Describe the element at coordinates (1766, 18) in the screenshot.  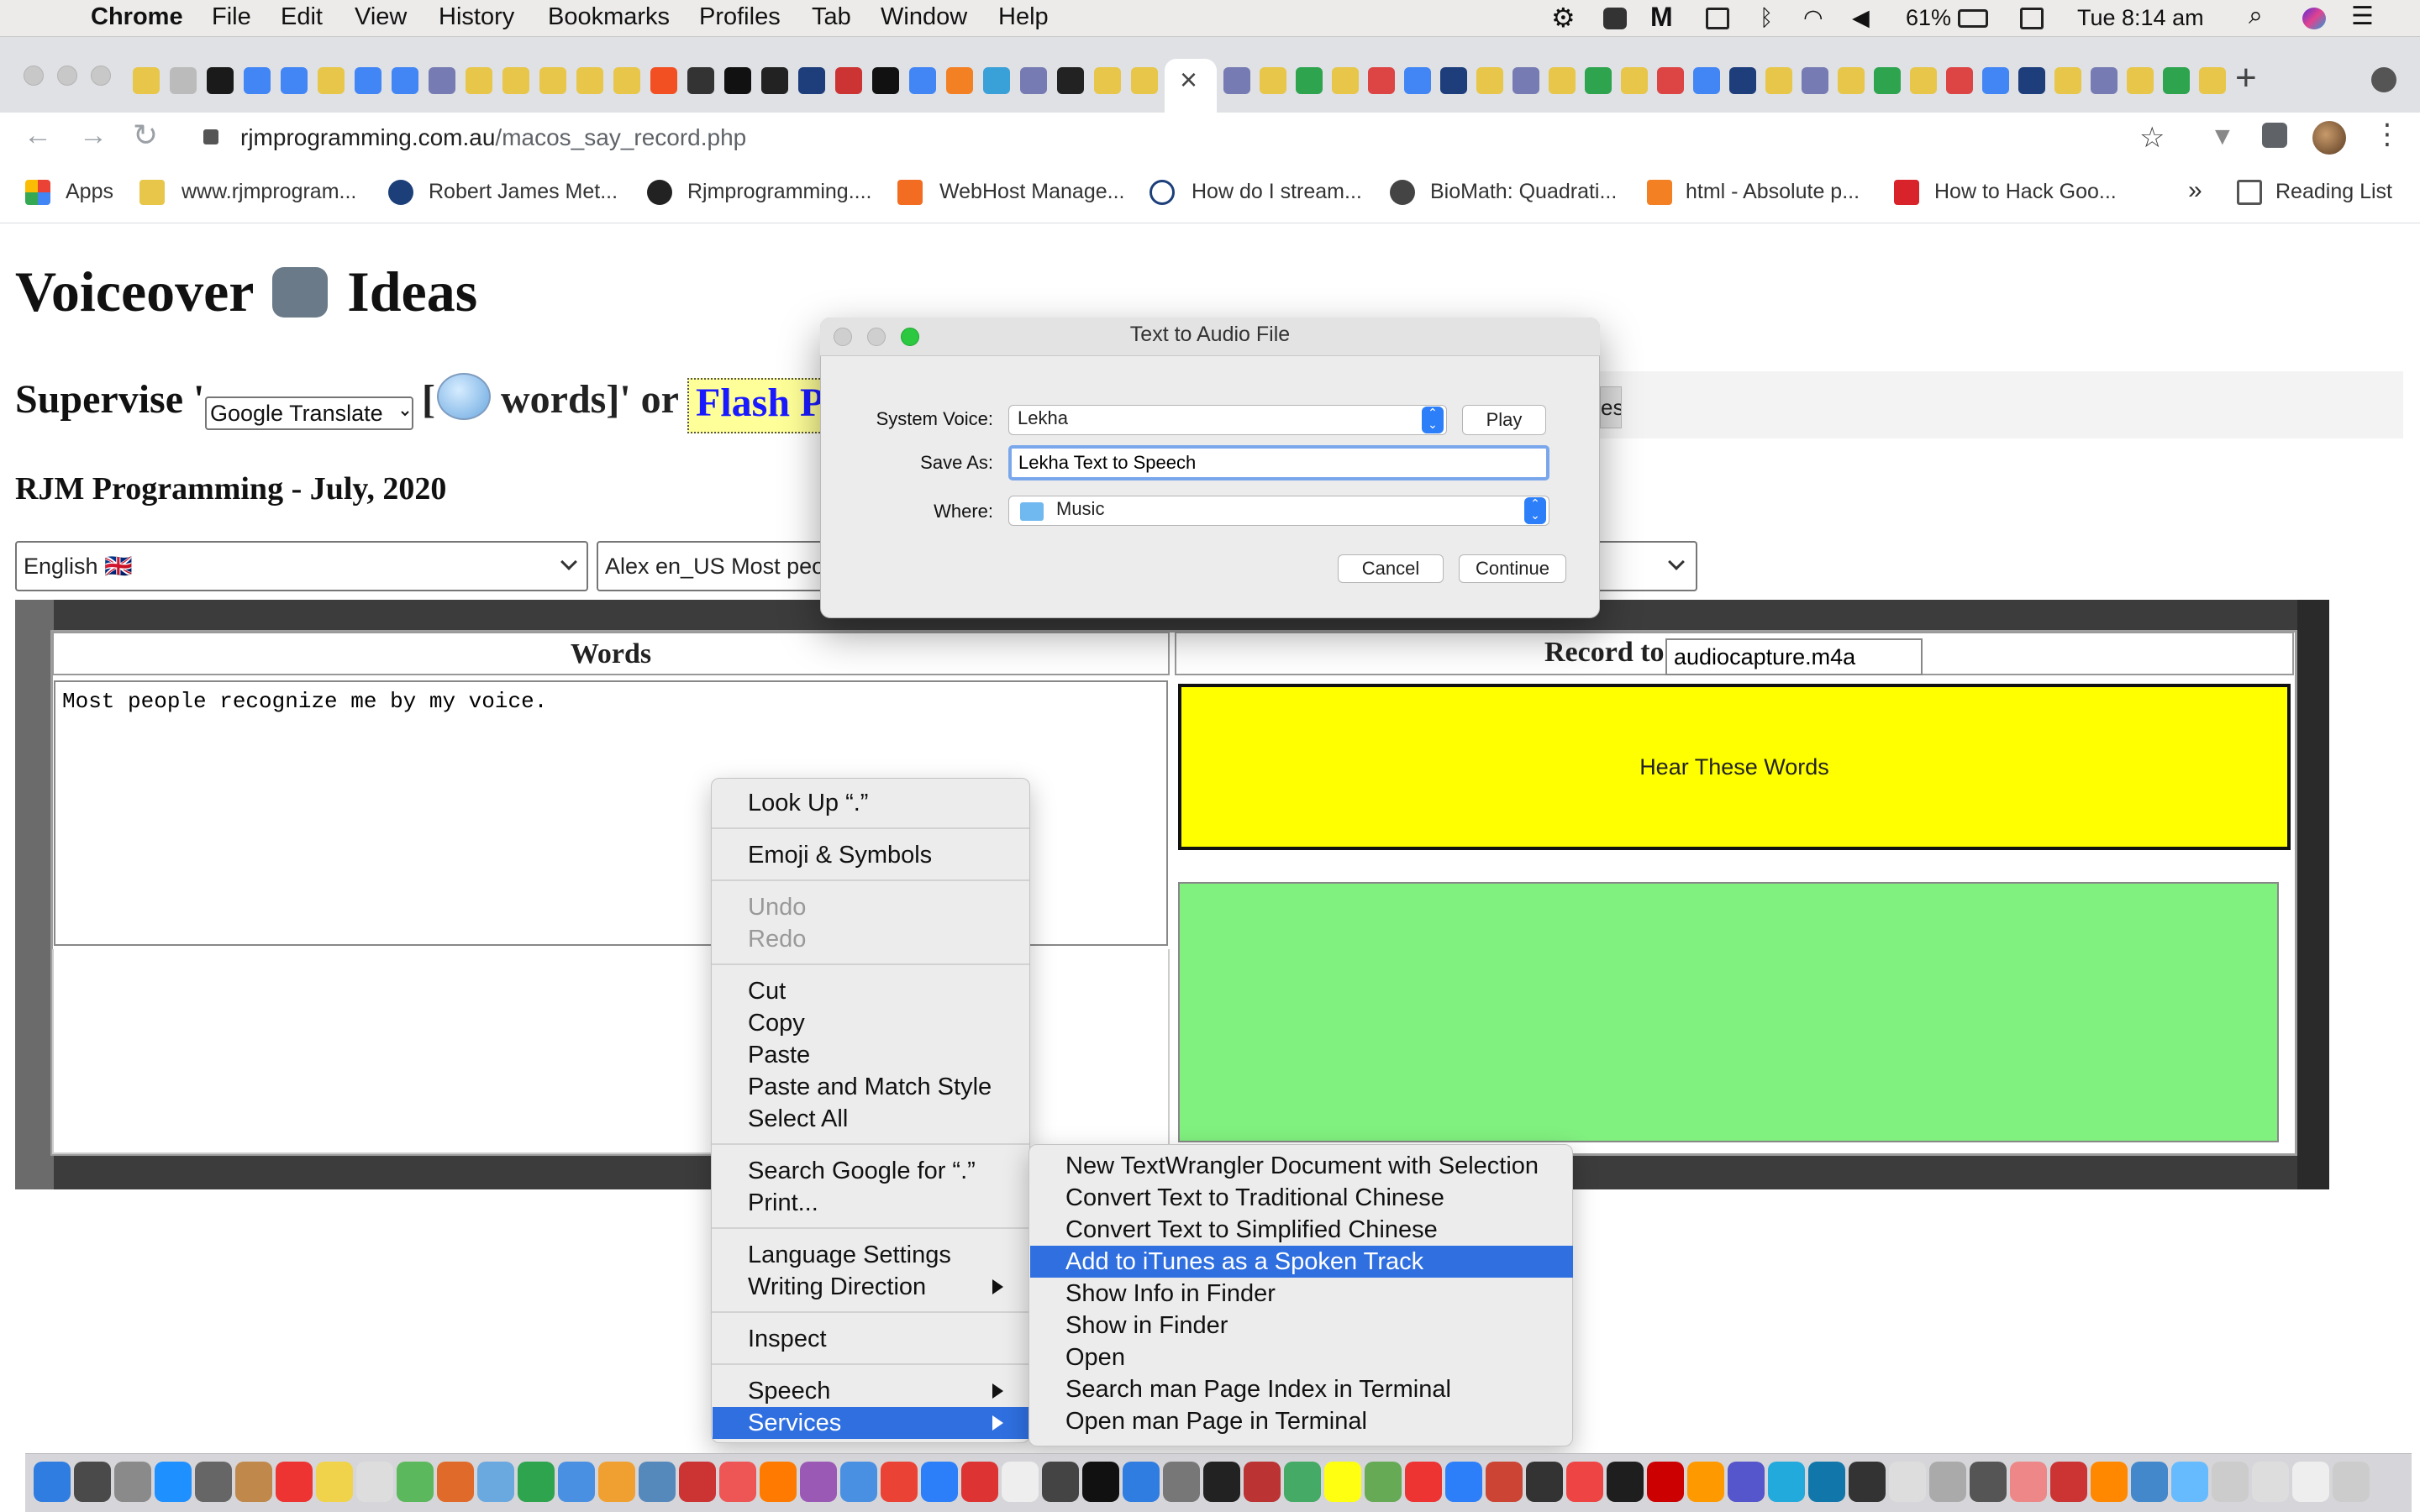
I see `bluetooth-icon: ᛒ` at that location.